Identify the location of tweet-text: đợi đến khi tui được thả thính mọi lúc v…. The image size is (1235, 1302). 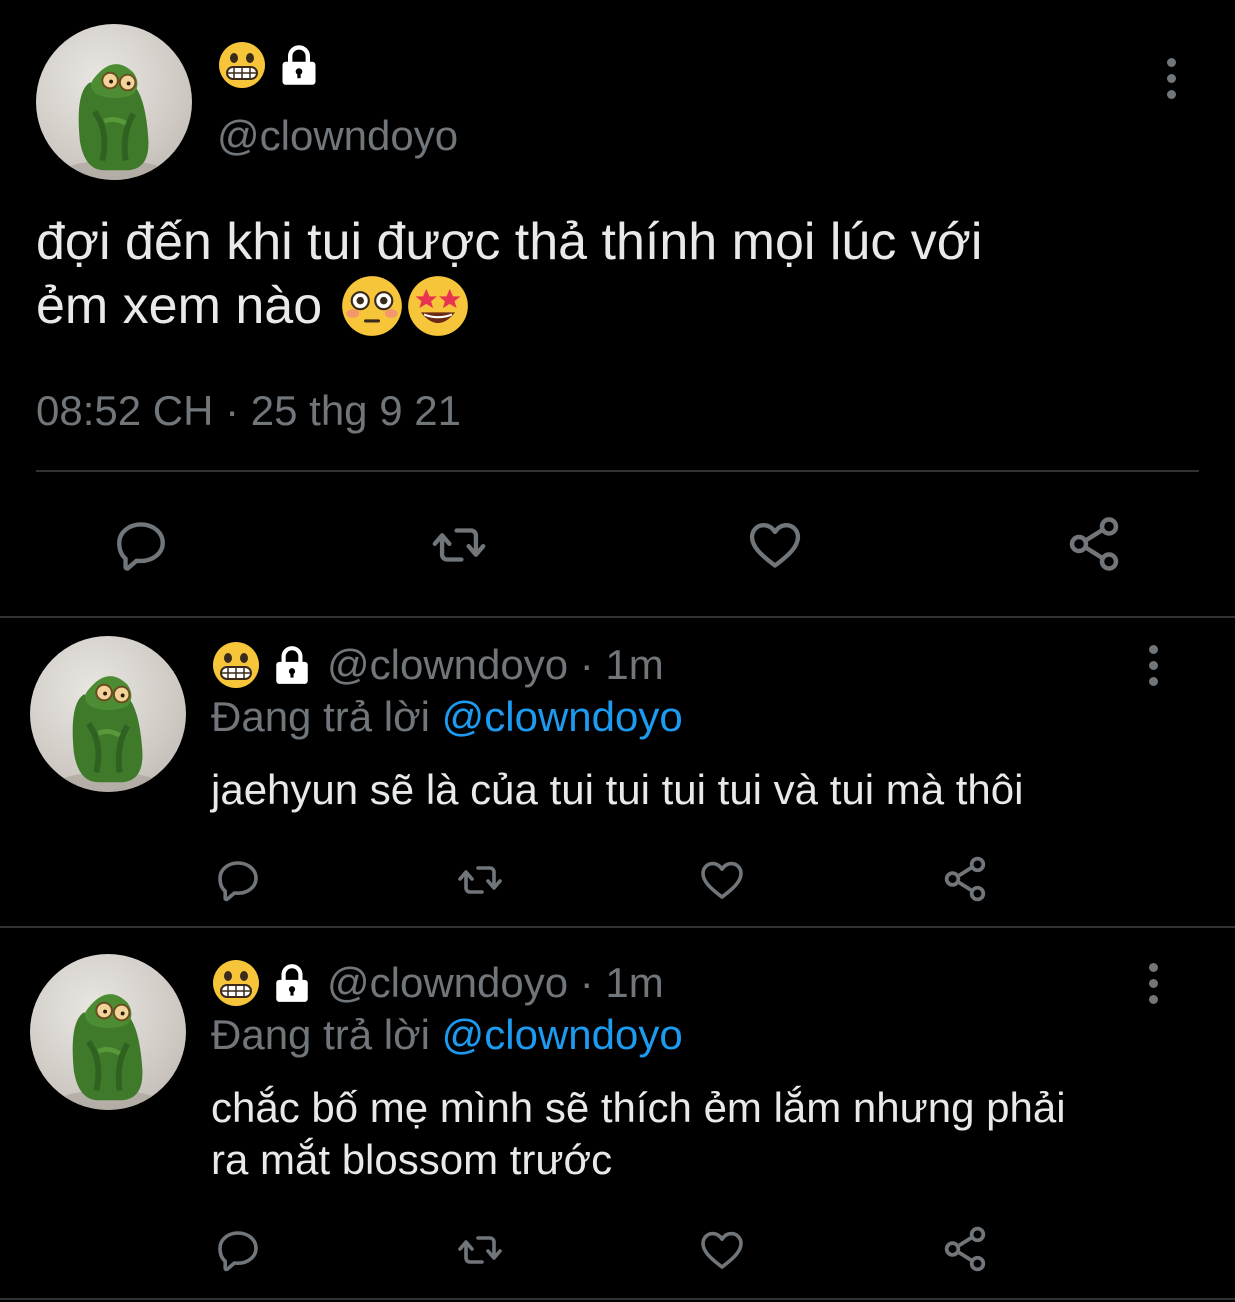
(509, 274).